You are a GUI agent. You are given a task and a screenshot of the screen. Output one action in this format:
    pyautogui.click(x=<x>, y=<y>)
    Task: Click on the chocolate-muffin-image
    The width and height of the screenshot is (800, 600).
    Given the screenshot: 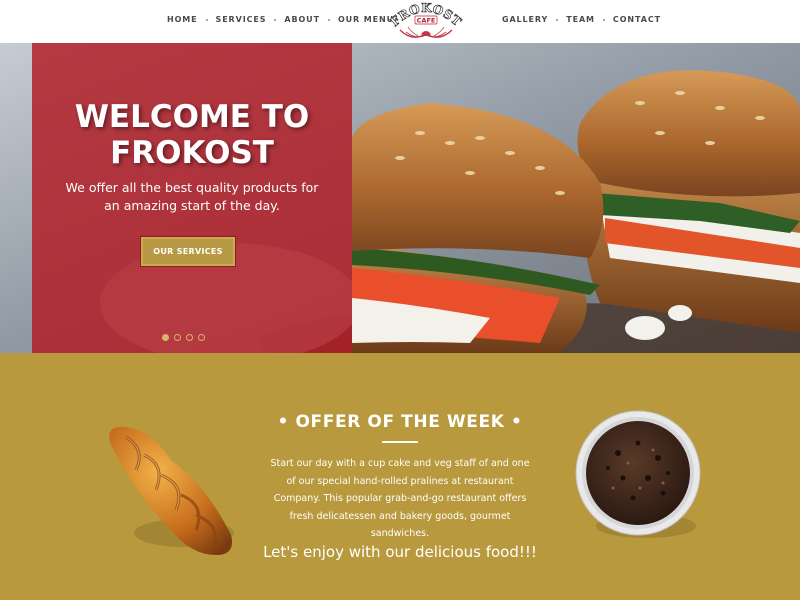 What is the action you would take?
    pyautogui.click(x=638, y=474)
    